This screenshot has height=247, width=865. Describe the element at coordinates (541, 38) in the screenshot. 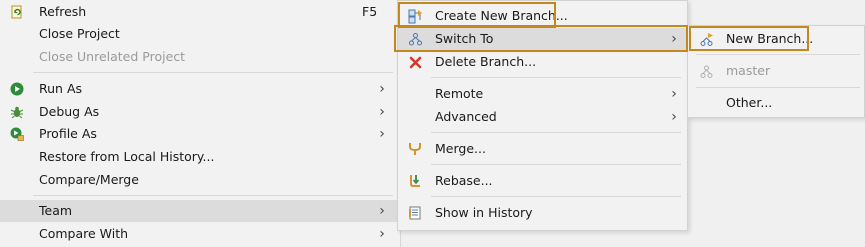

I see `highlight-switch-to` at that location.